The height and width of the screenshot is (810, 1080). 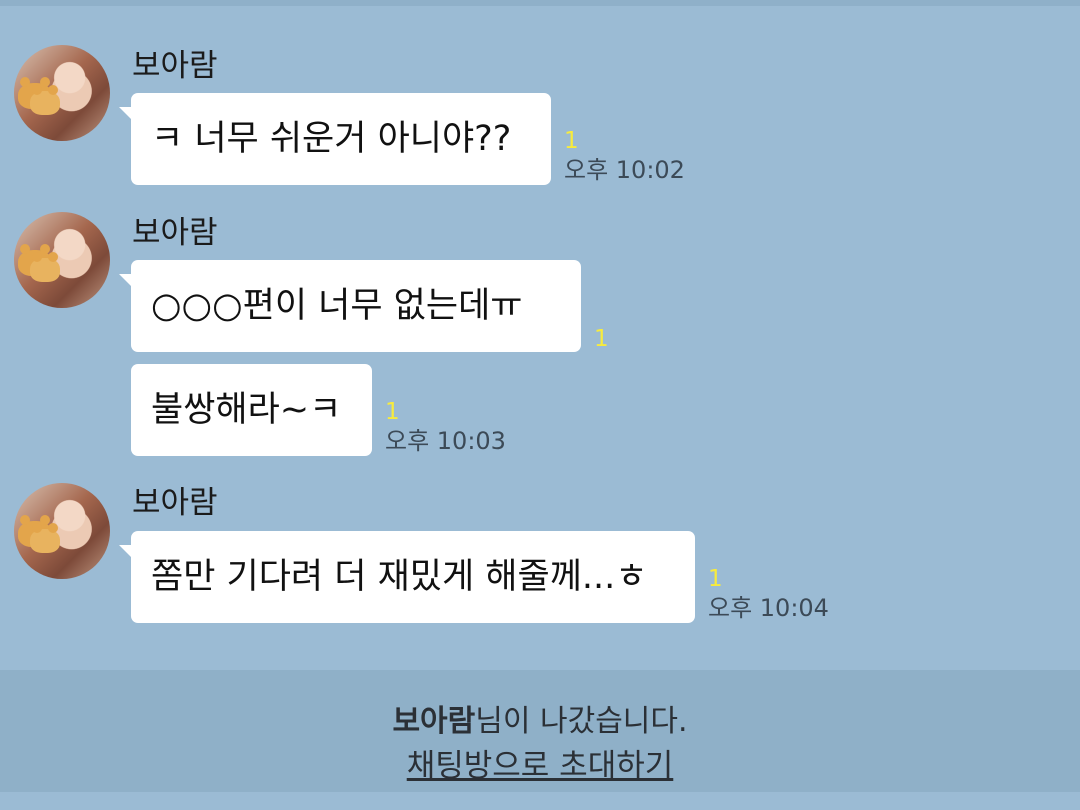 I want to click on message-row: ㅋ 너무 쉬운거 아니야??, so click(x=335, y=139).